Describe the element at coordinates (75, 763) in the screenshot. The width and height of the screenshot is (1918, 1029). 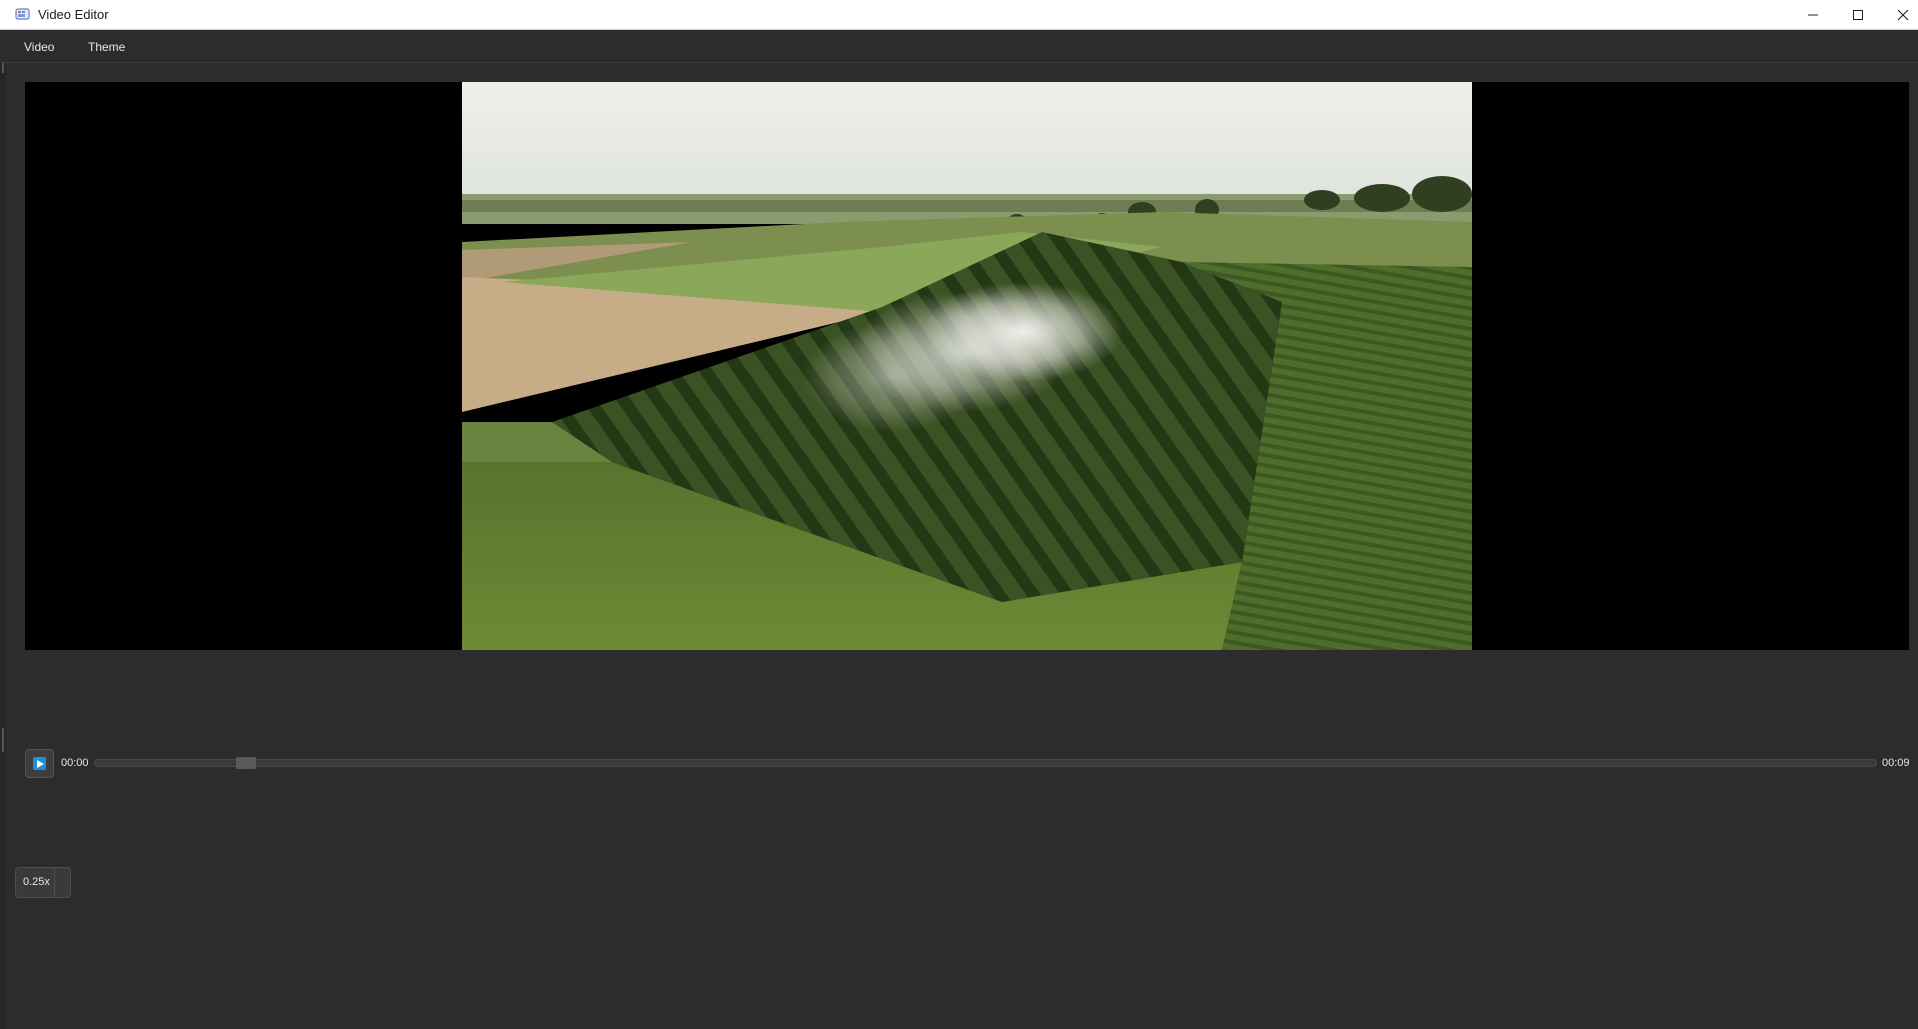
I see `current-time: 00:00` at that location.